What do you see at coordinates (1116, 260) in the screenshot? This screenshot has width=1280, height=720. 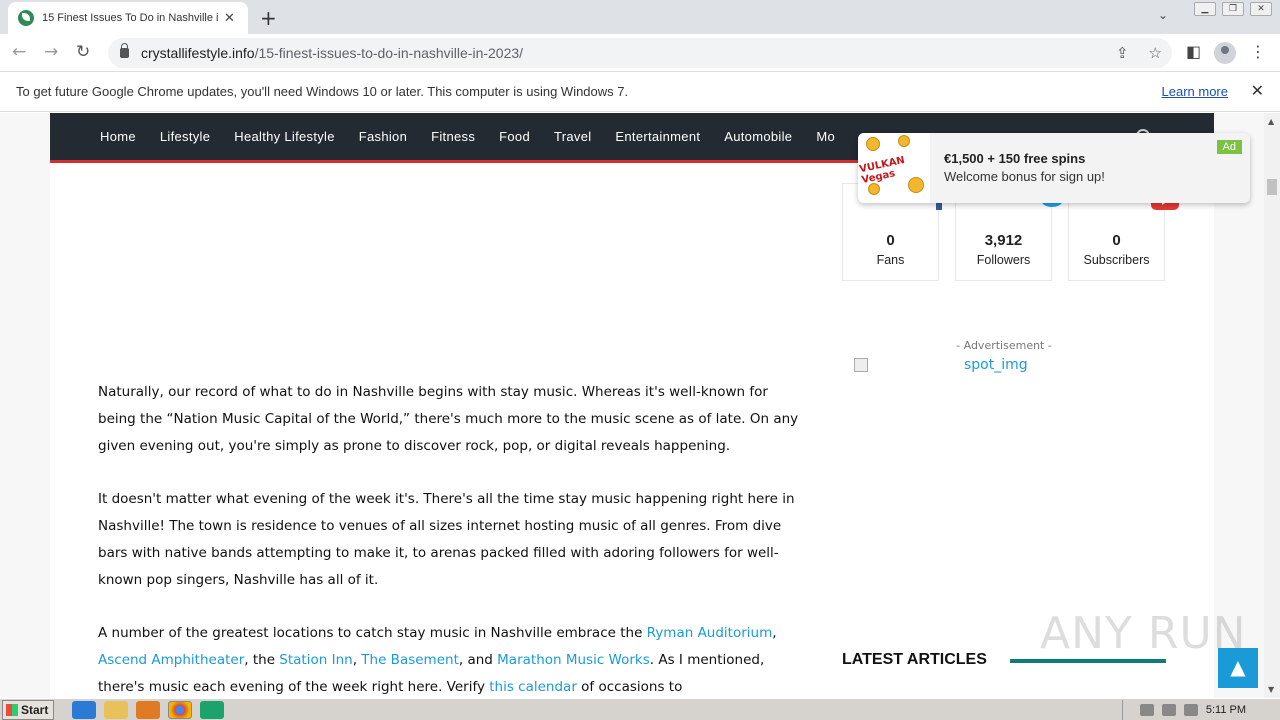 I see `subscribers-label: Subscribers` at bounding box center [1116, 260].